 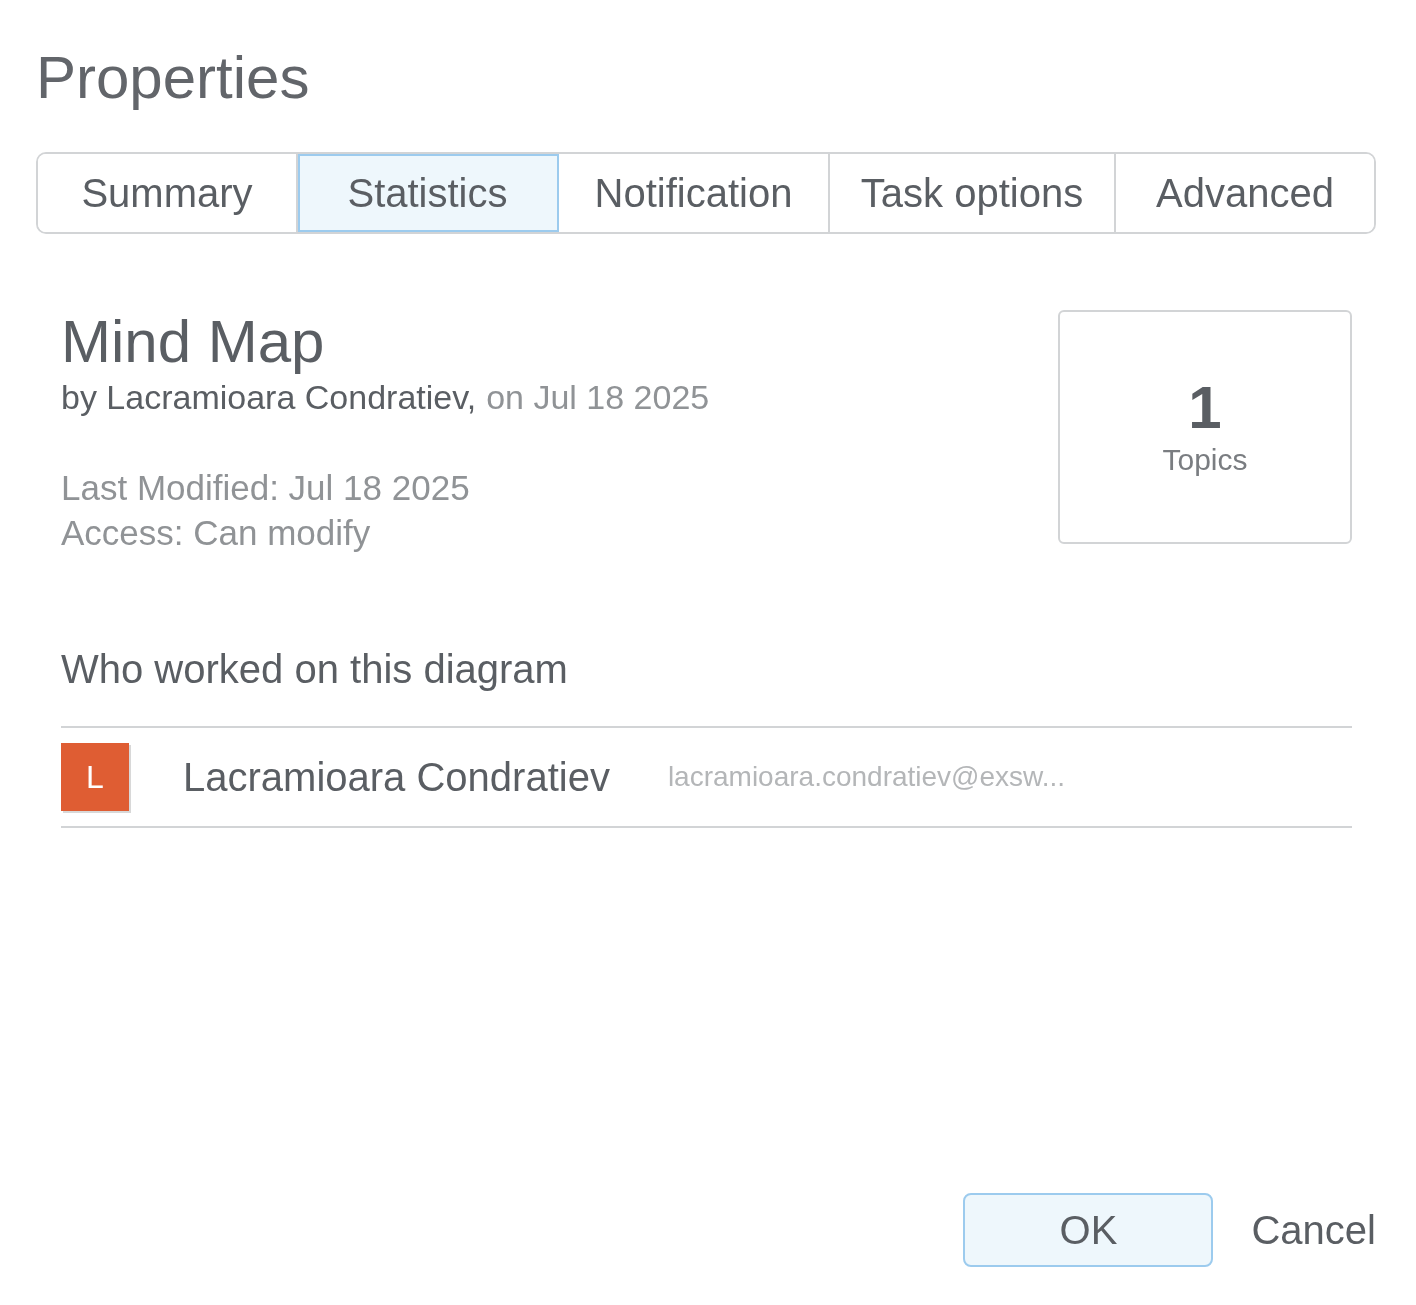 I want to click on tab: Summary, so click(x=168, y=193).